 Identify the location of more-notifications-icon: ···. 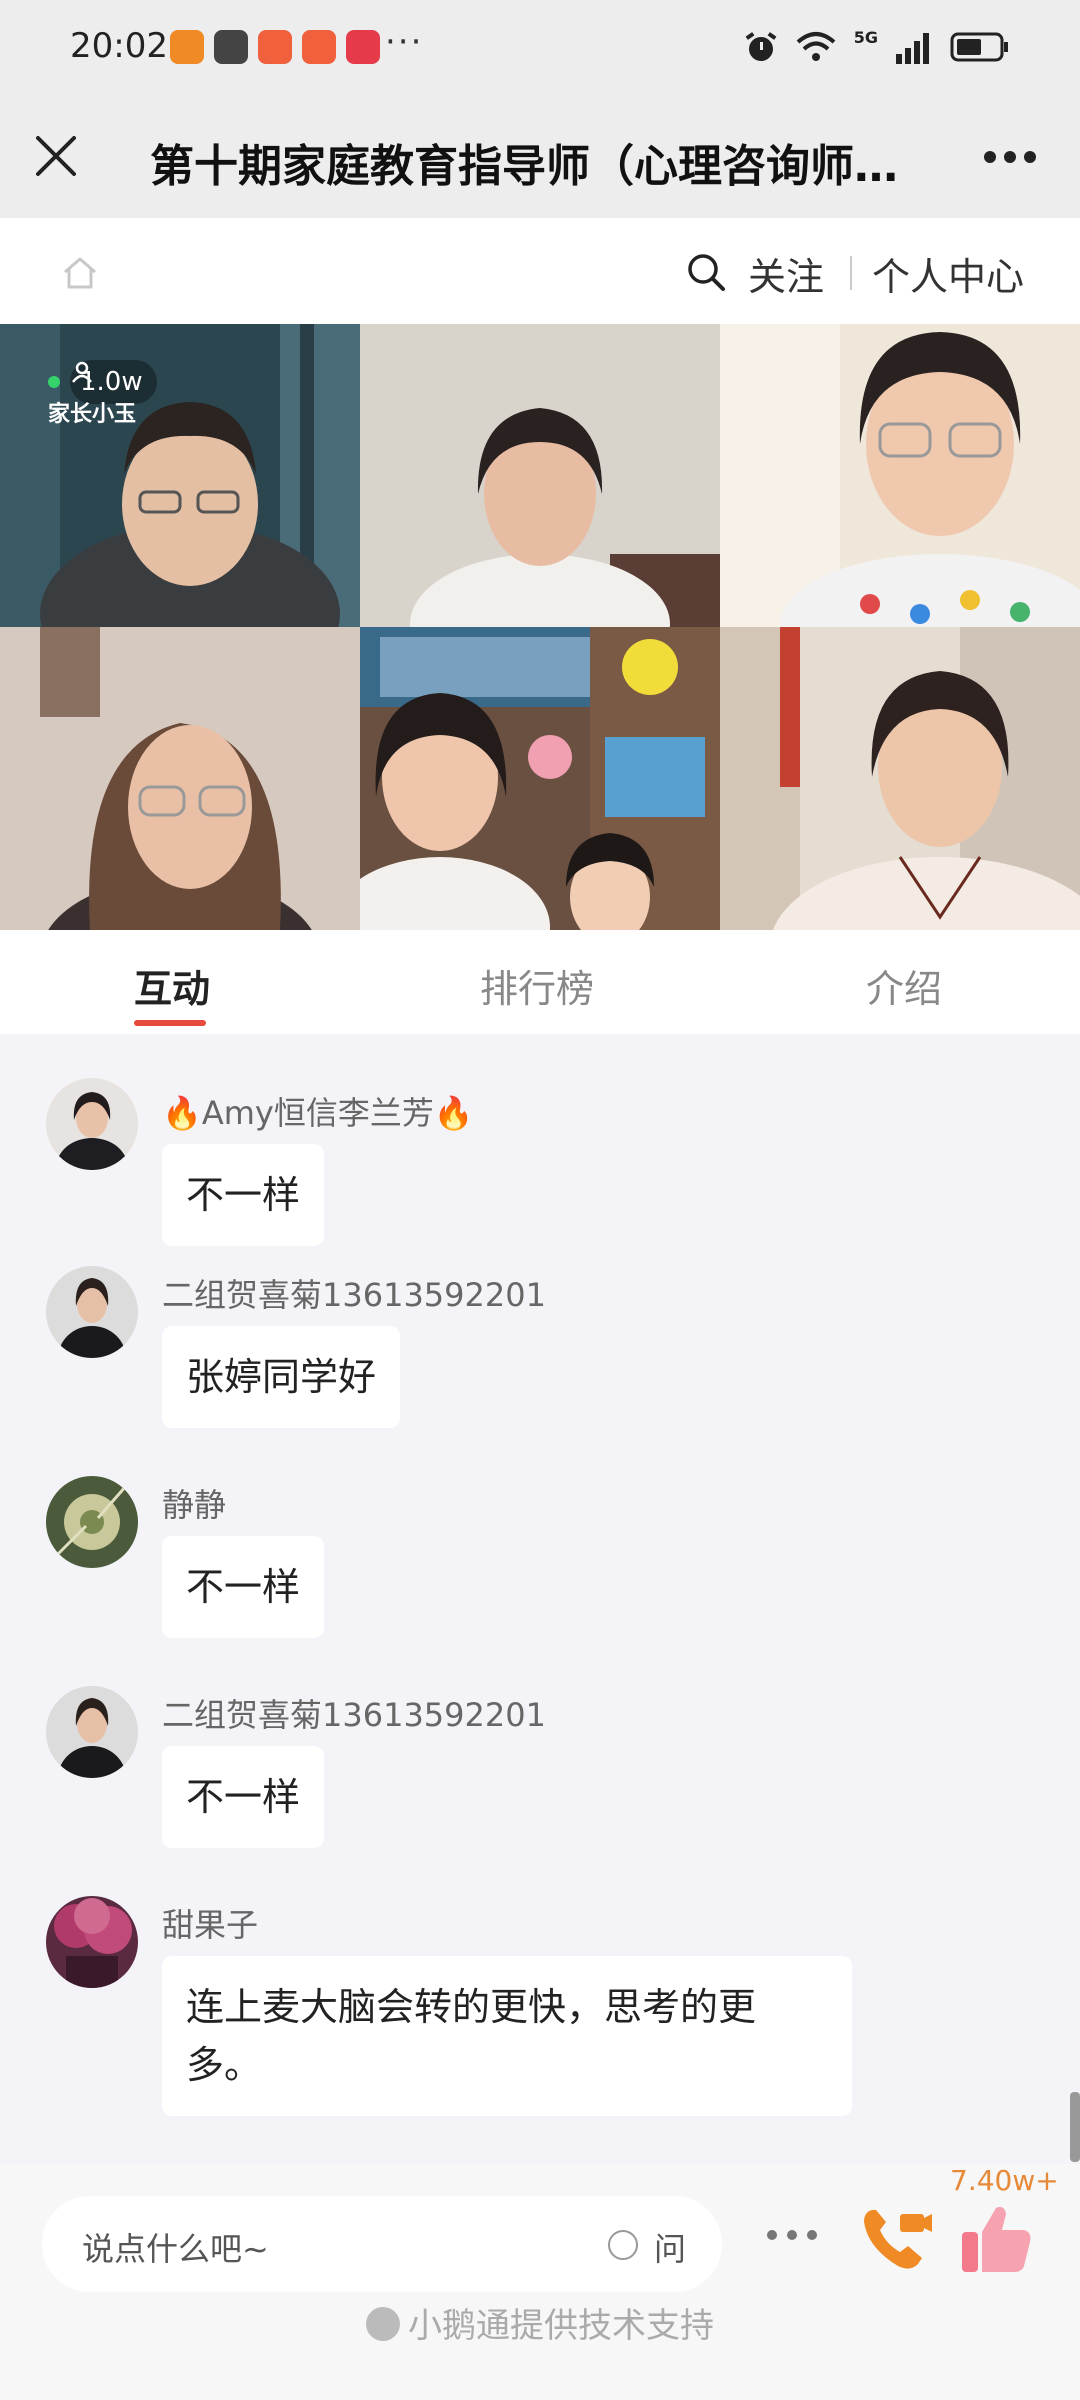
(404, 42).